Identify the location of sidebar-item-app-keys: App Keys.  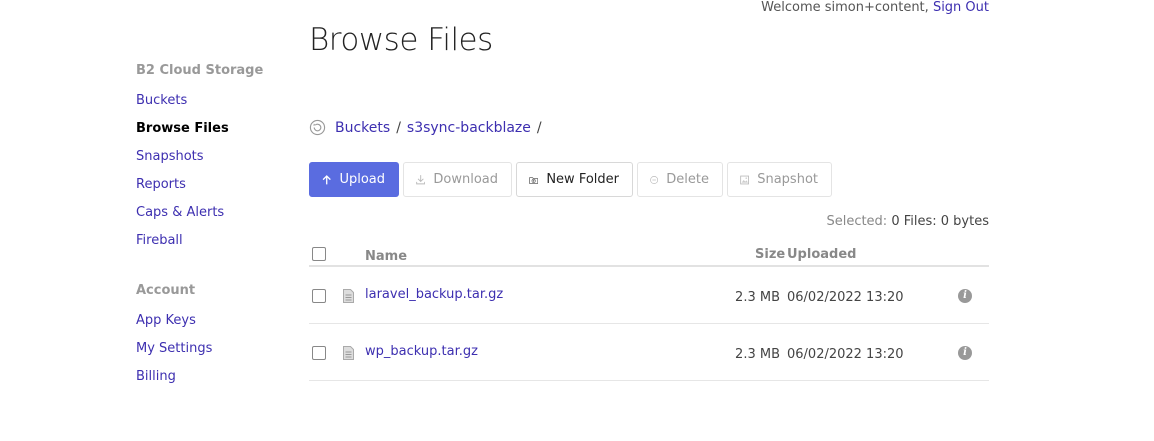
(166, 320).